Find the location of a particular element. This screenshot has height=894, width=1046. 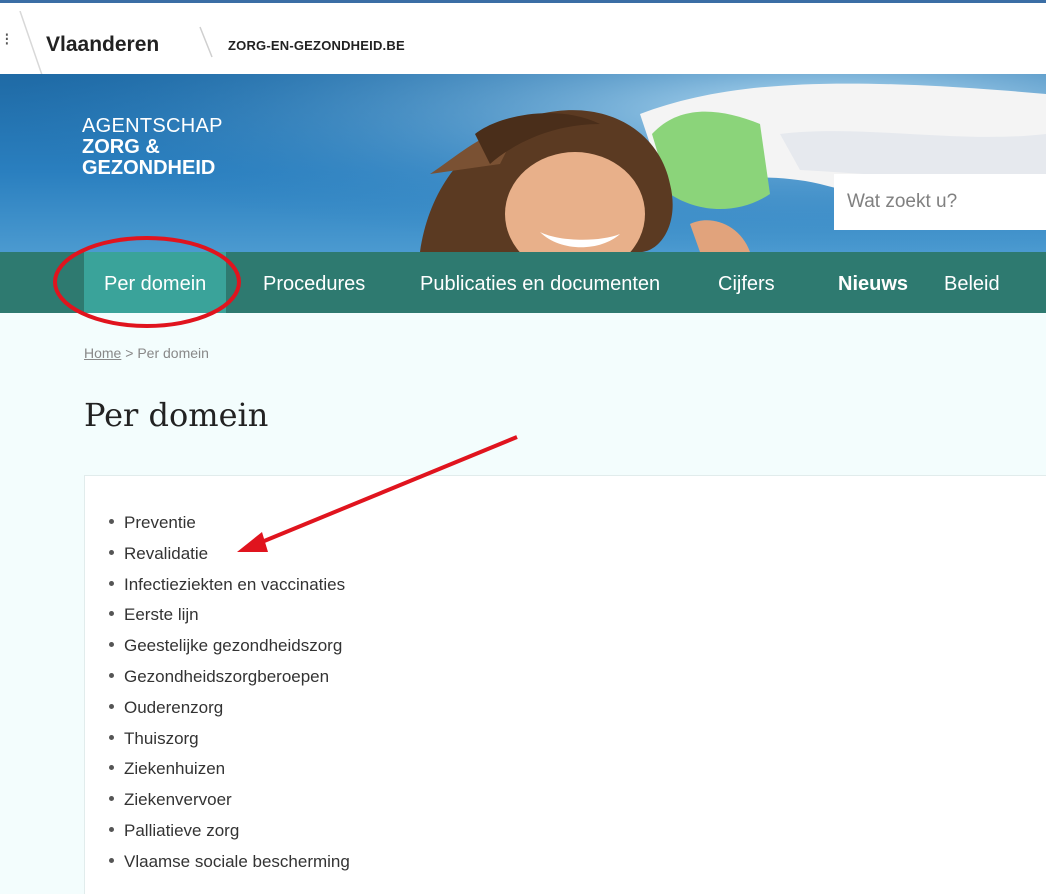

agency-logo: AGENTSCHAP ZORG & GEZONDHEID is located at coordinates (152, 147).